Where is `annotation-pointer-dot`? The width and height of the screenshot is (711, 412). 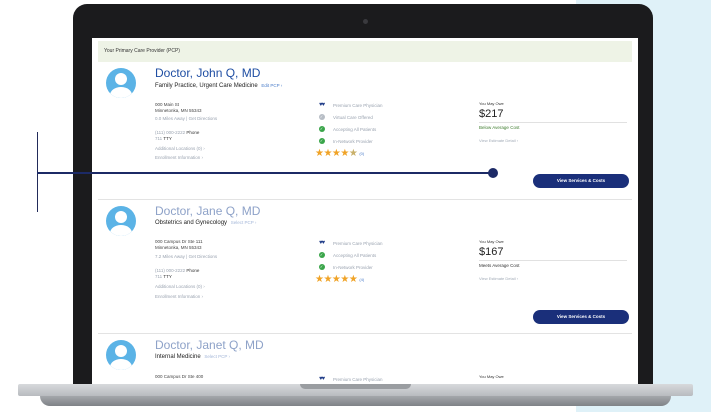
annotation-pointer-dot is located at coordinates (493, 173).